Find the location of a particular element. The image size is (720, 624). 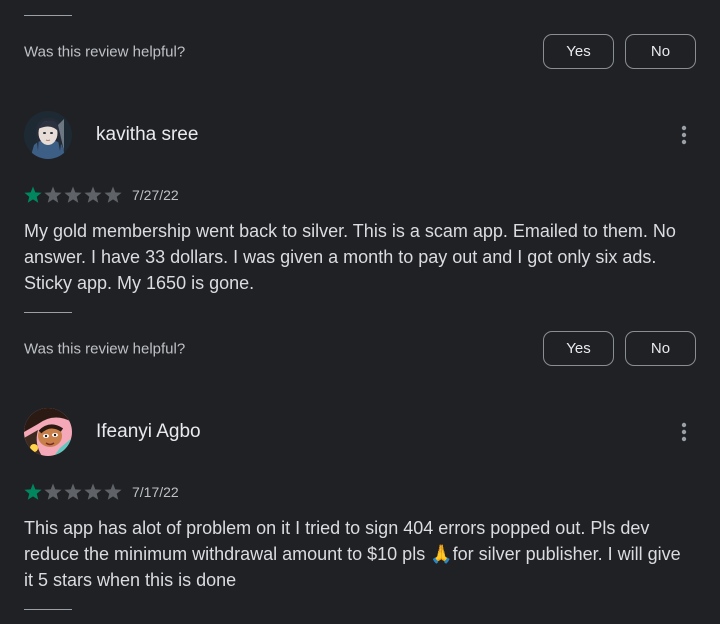

review-header: kavitha sree is located at coordinates (360, 135).